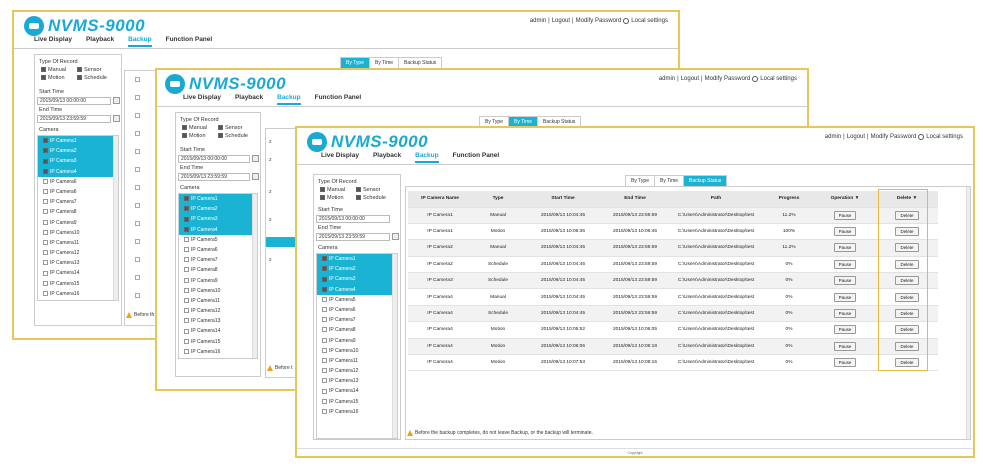  Describe the element at coordinates (218, 199) in the screenshot. I see `camera-list-item: IP Camera1` at that location.